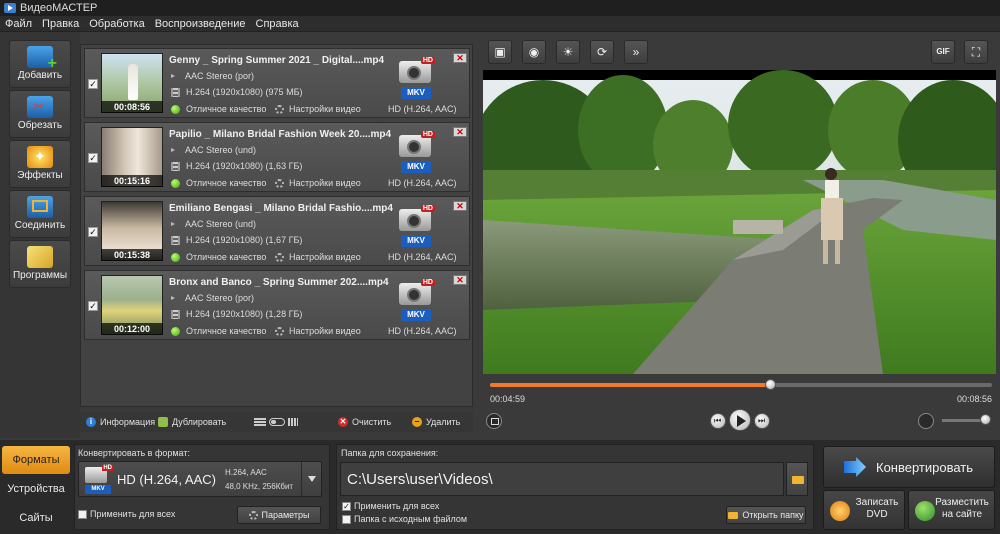 The height and width of the screenshot is (534, 1000). I want to click on programs-button: Программы, so click(40, 264).